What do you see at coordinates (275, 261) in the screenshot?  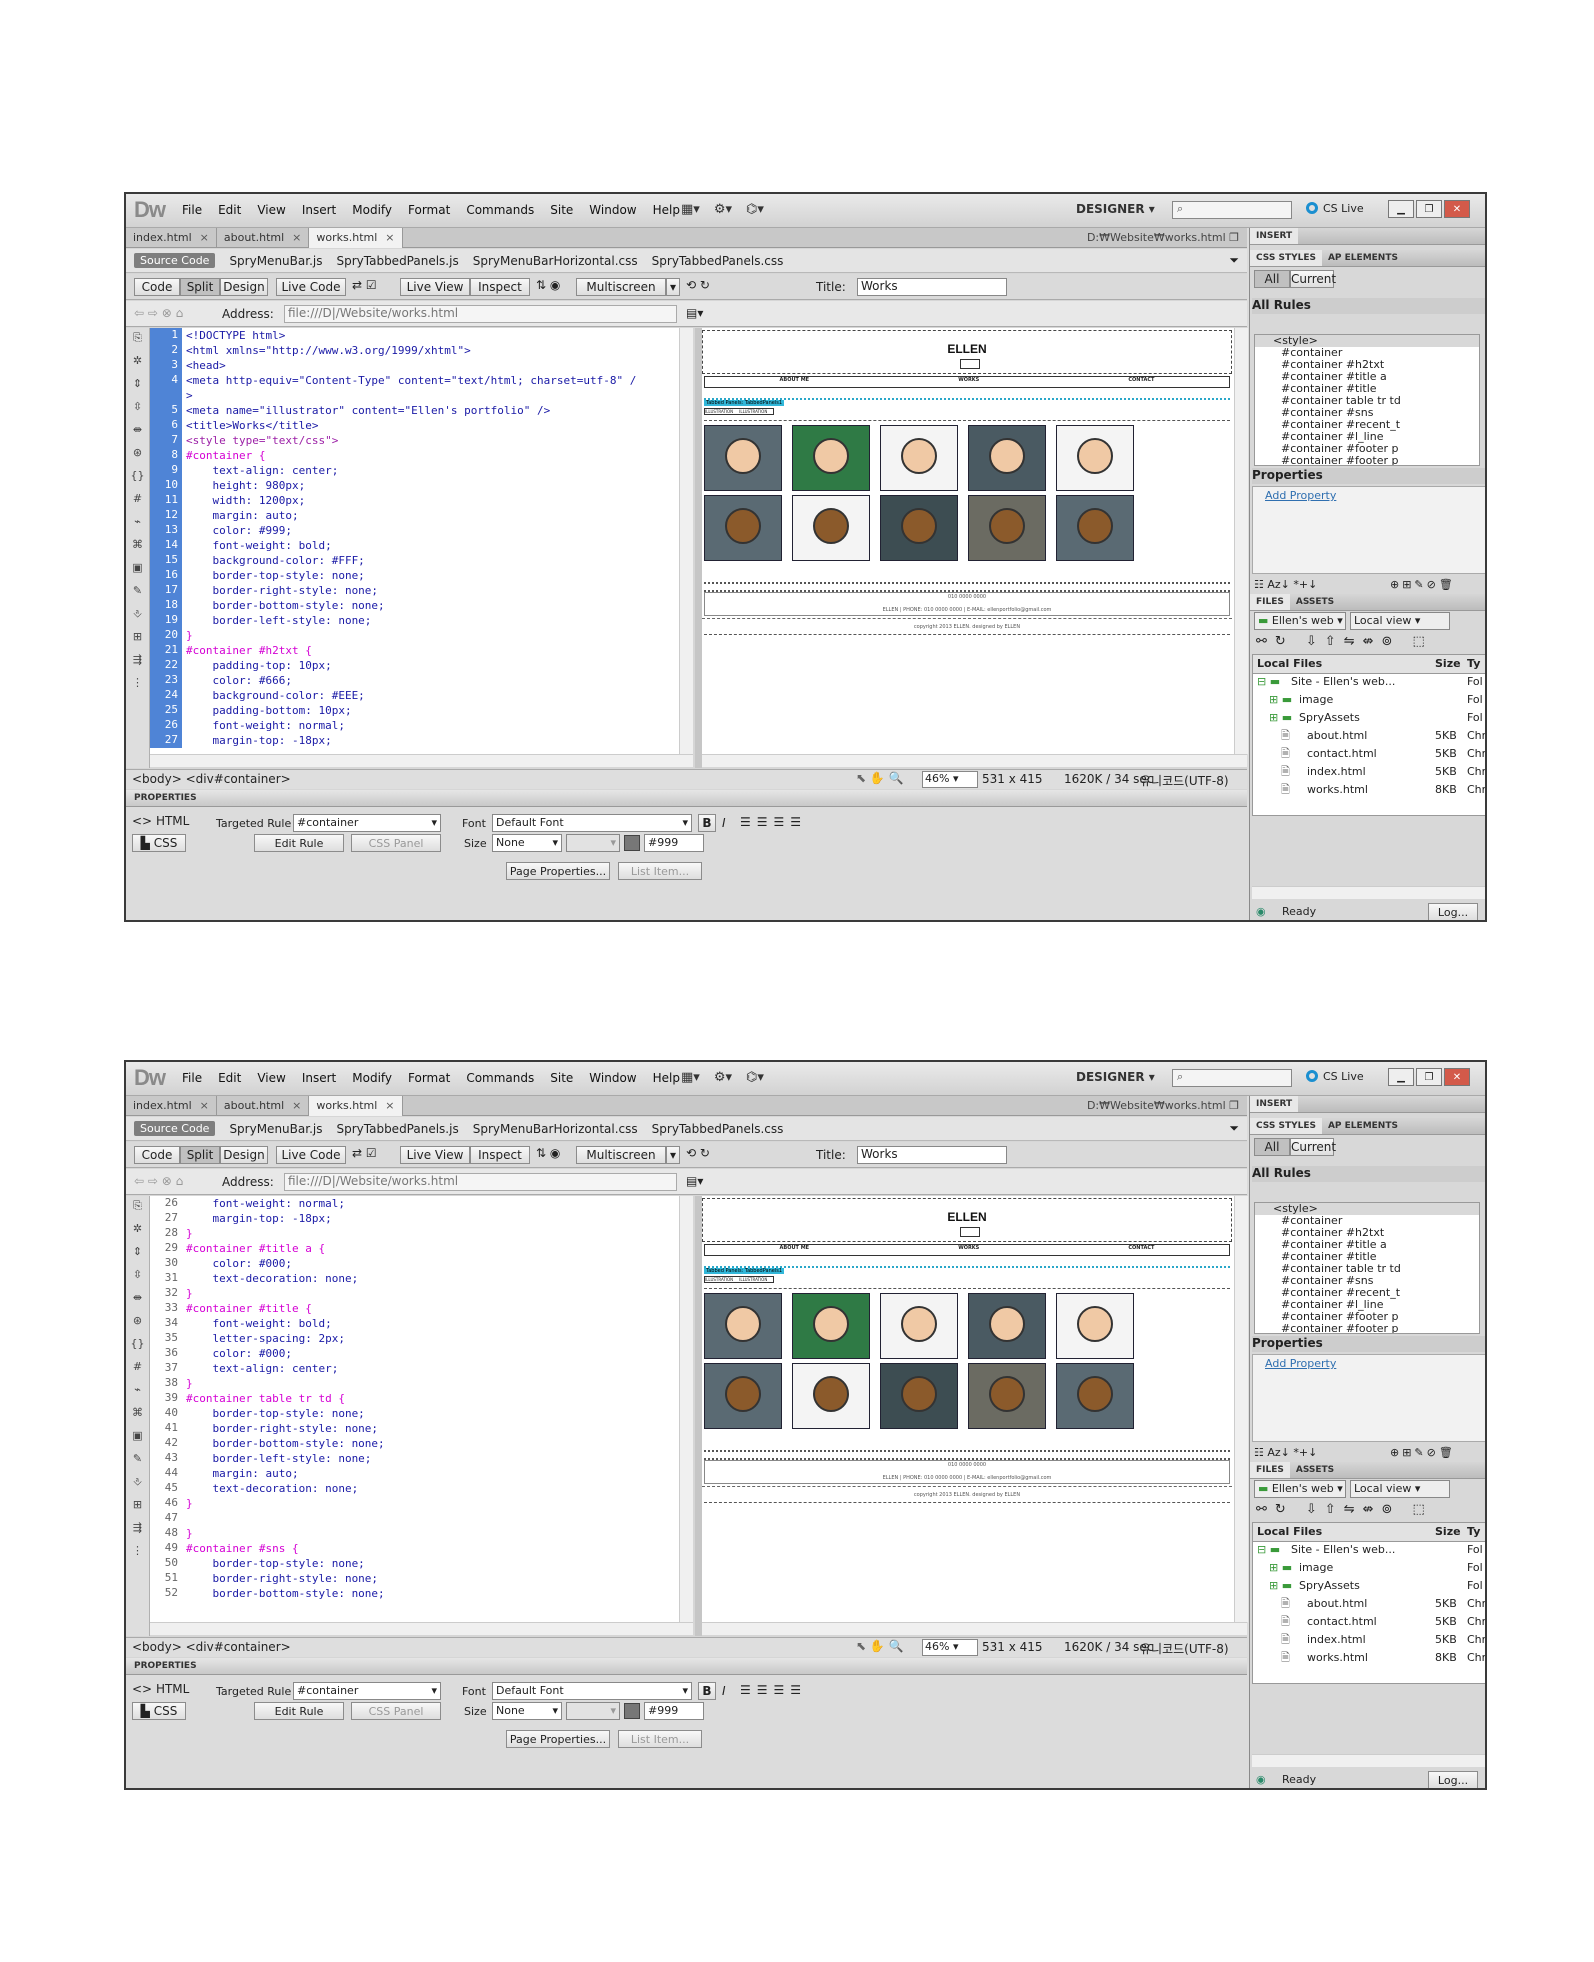 I see `related-file: SpryMenuBar.js` at bounding box center [275, 261].